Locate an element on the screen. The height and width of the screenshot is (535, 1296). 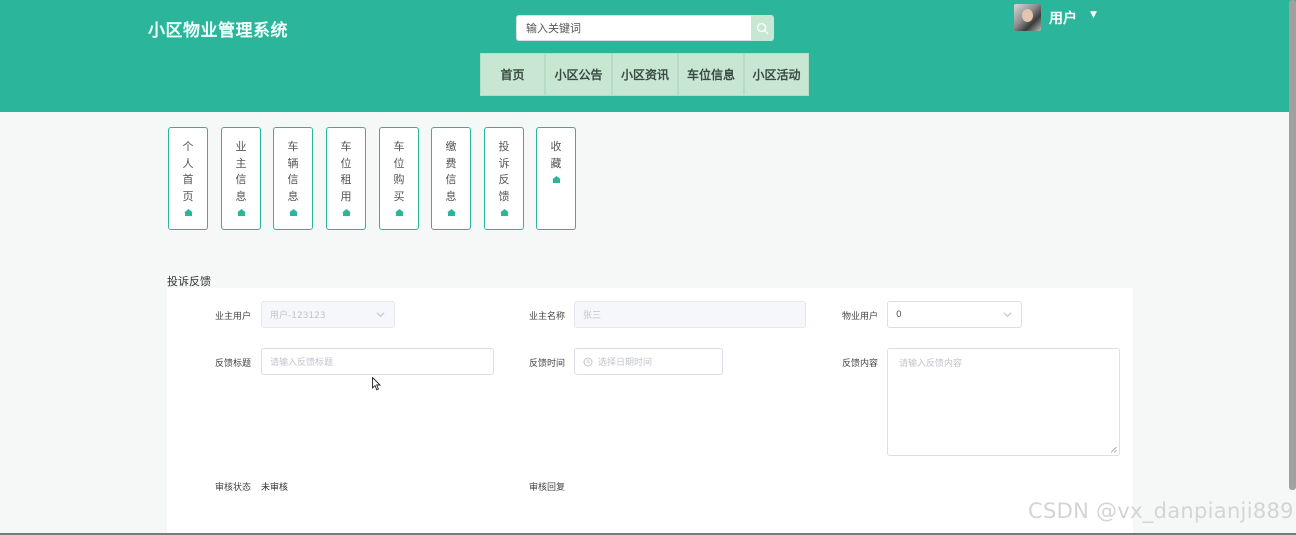
property-user-value: 0 is located at coordinates (899, 314).